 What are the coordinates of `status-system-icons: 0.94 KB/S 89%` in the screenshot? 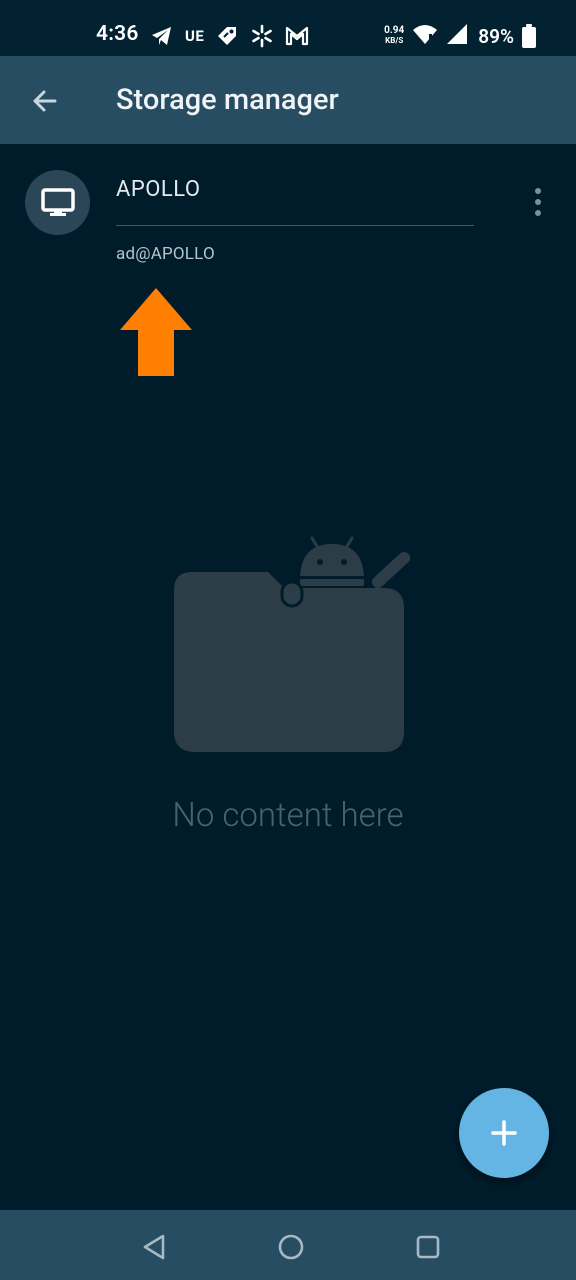 It's located at (460, 36).